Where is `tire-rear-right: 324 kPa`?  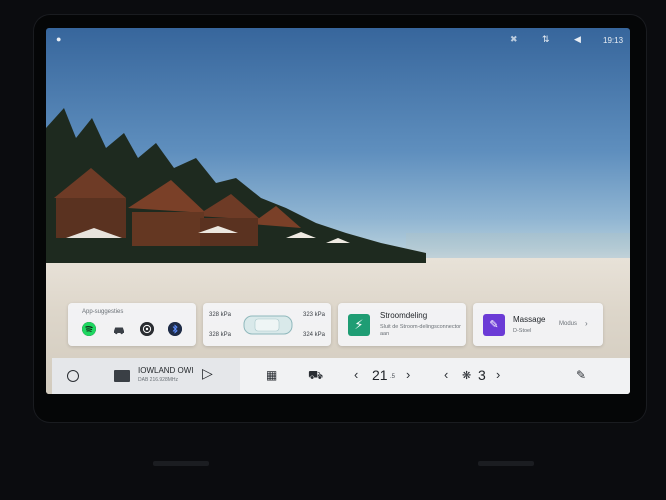 tire-rear-right: 324 kPa is located at coordinates (314, 335).